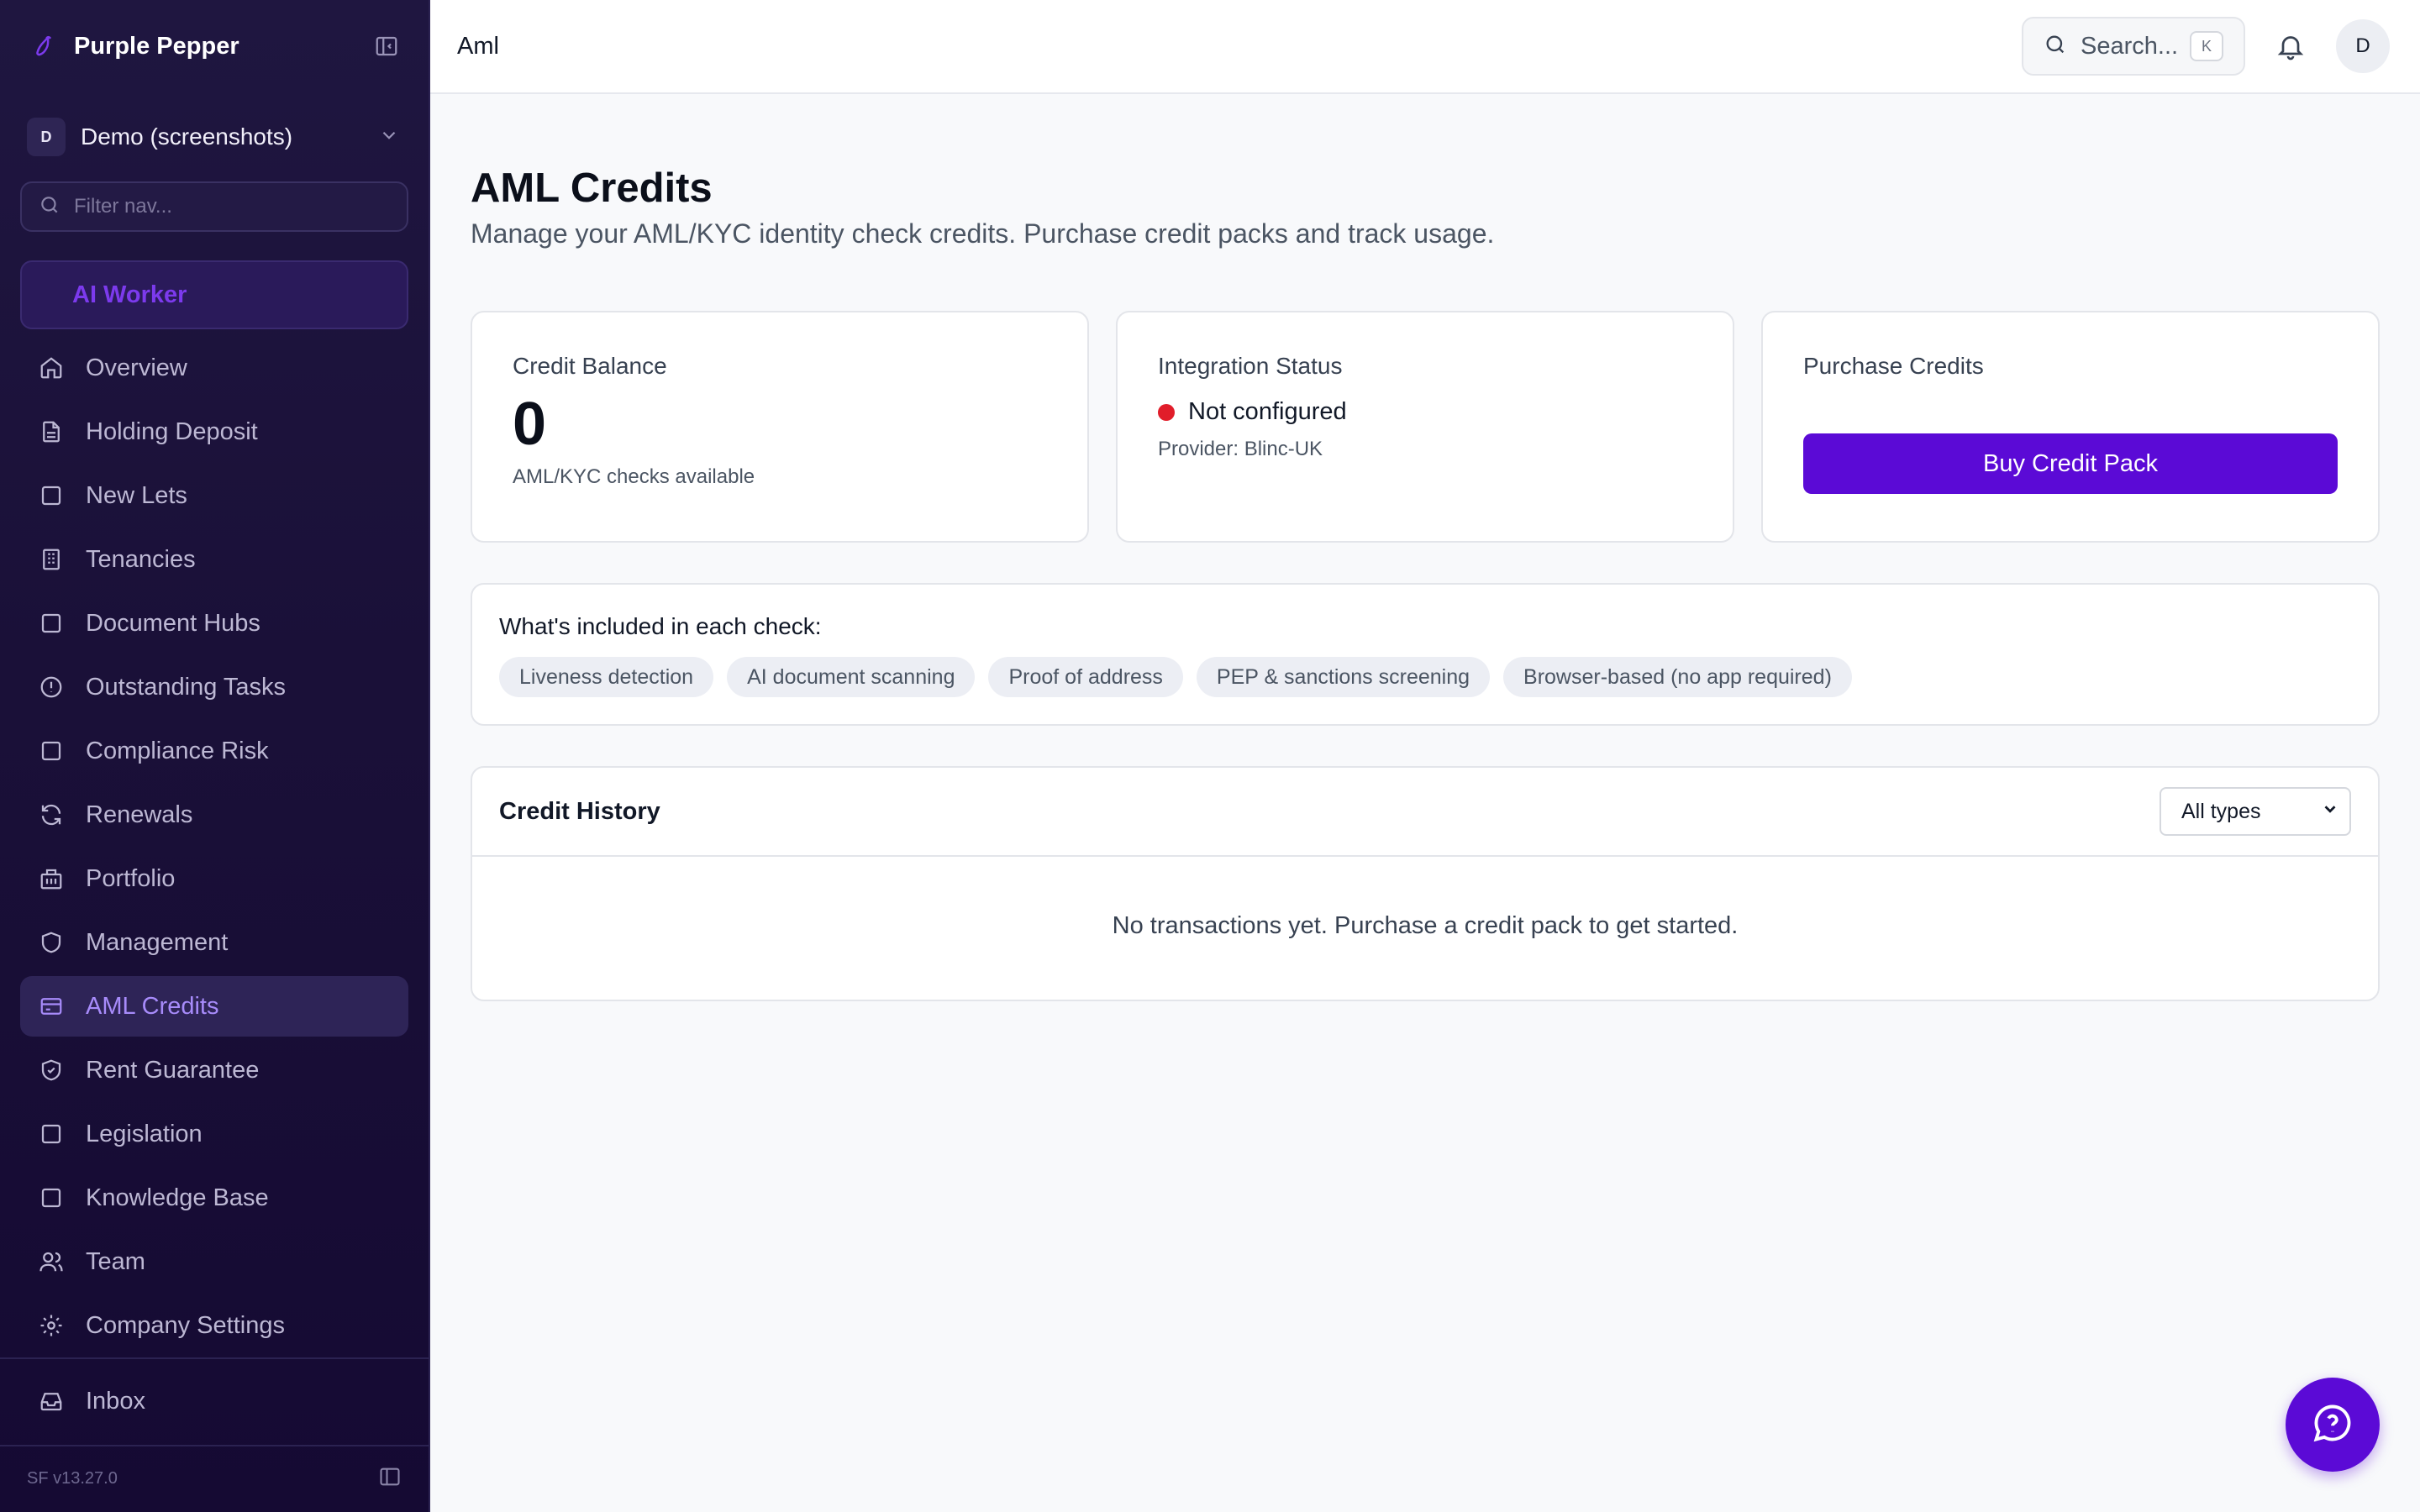 The image size is (2420, 1512). I want to click on type-filter-select: All types, so click(2255, 811).